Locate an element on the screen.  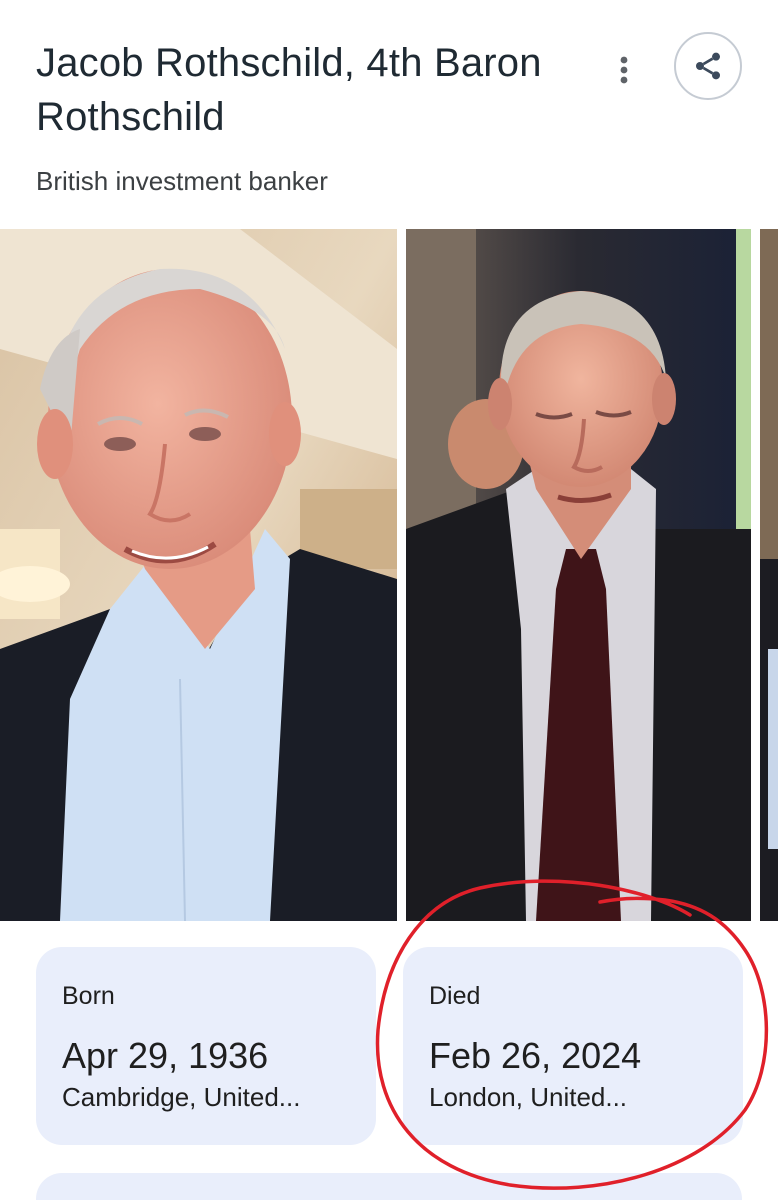
born-label: Born is located at coordinates (88, 996).